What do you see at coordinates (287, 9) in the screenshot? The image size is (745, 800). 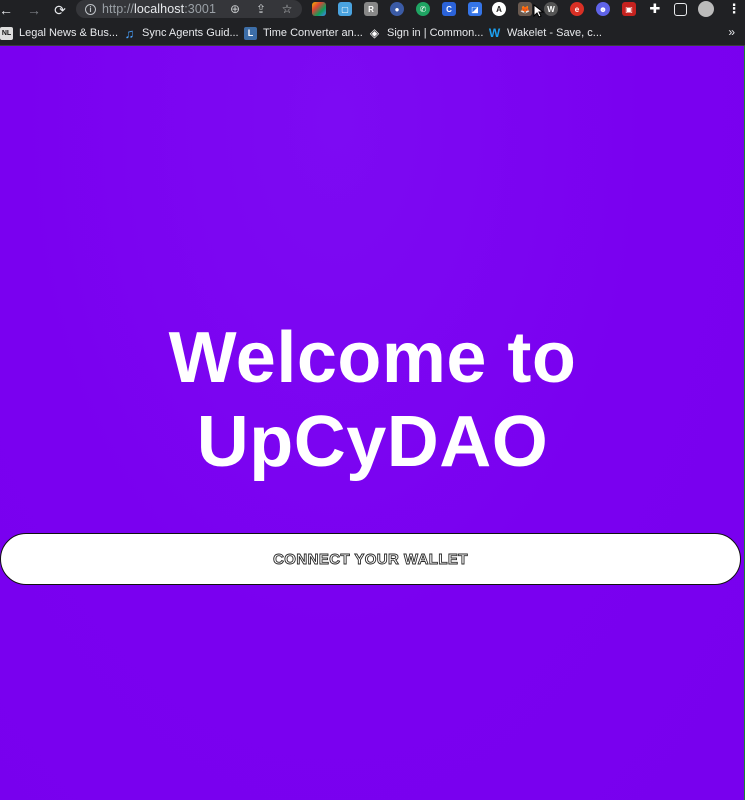 I see `bookmark-star-icon: ☆` at bounding box center [287, 9].